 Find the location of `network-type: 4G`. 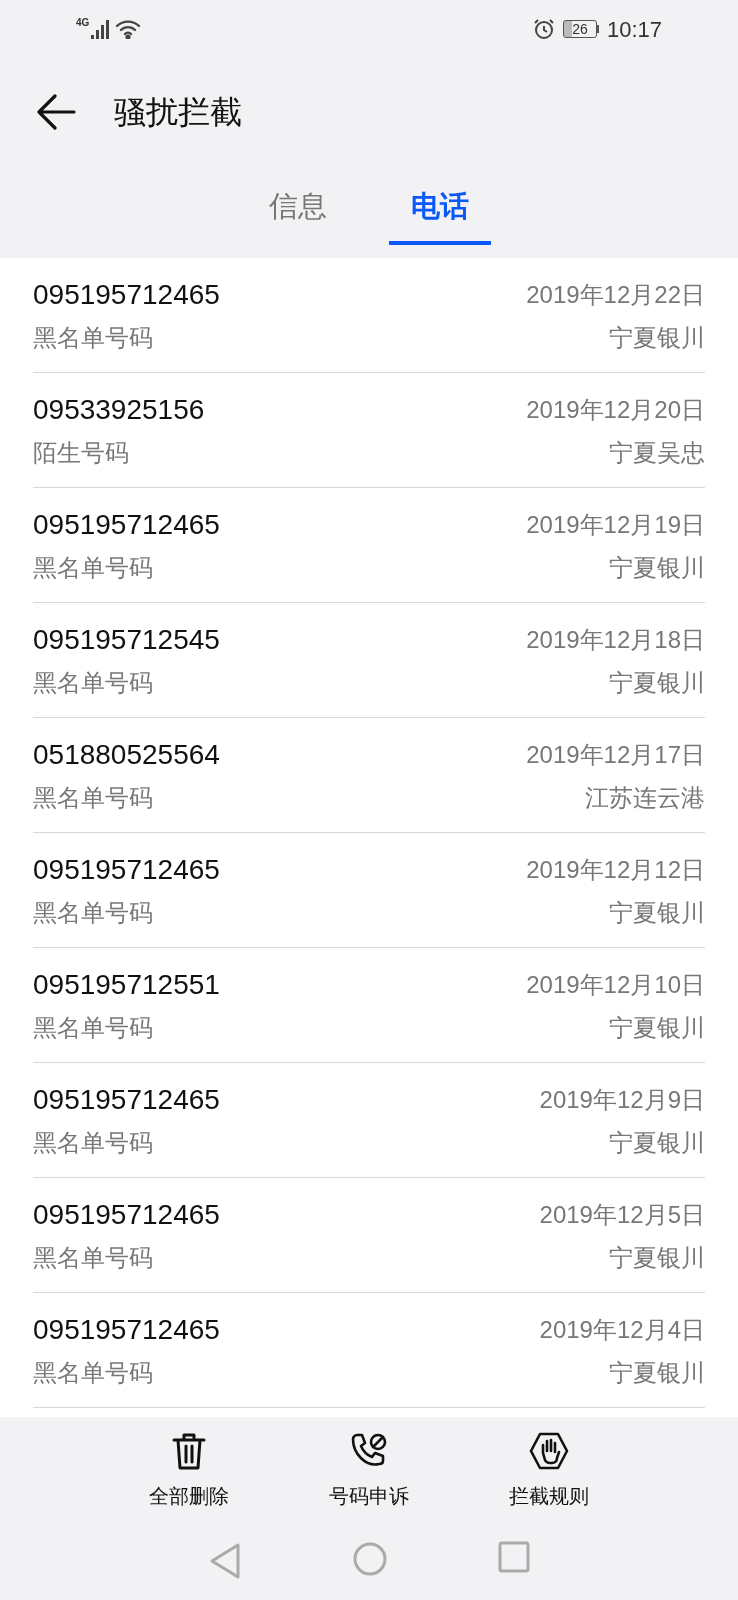

network-type: 4G is located at coordinates (83, 23).